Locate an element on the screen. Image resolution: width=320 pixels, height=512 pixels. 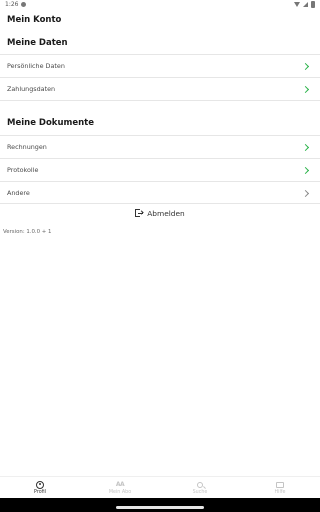
row-zahlungsdaten: Zahlungsdaten is located at coordinates (160, 89).